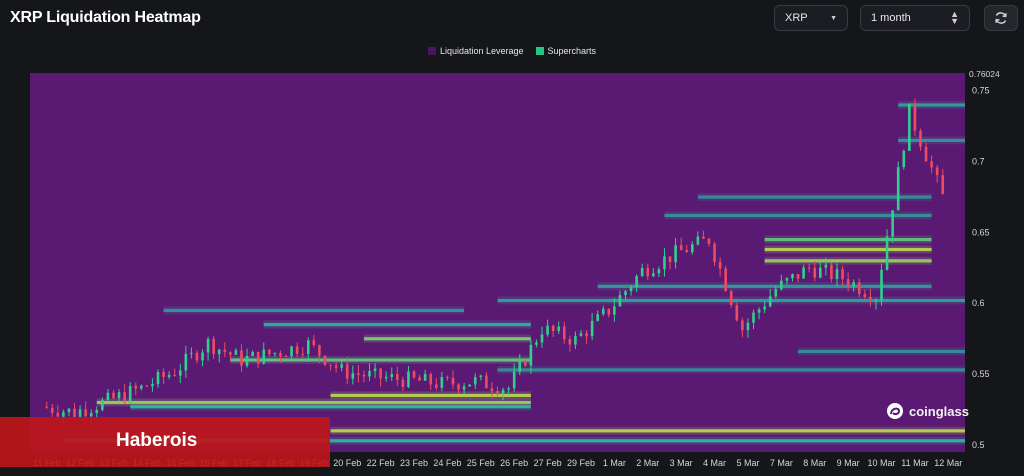  I want to click on x-tick-label: 26 Feb, so click(514, 463).